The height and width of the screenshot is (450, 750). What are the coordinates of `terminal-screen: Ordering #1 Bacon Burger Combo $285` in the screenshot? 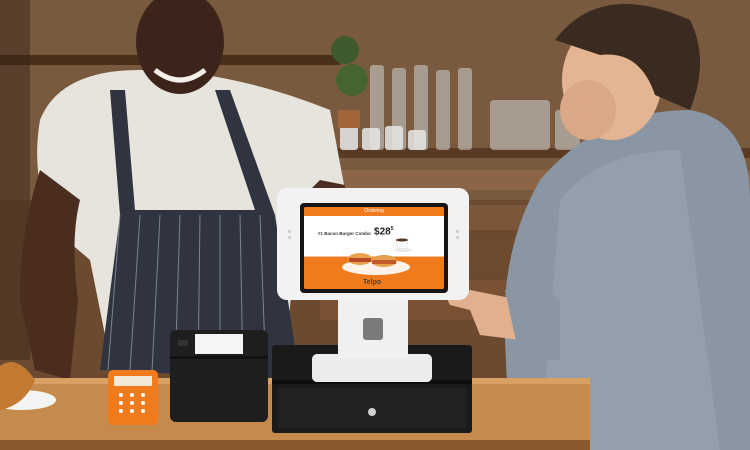 It's located at (374, 248).